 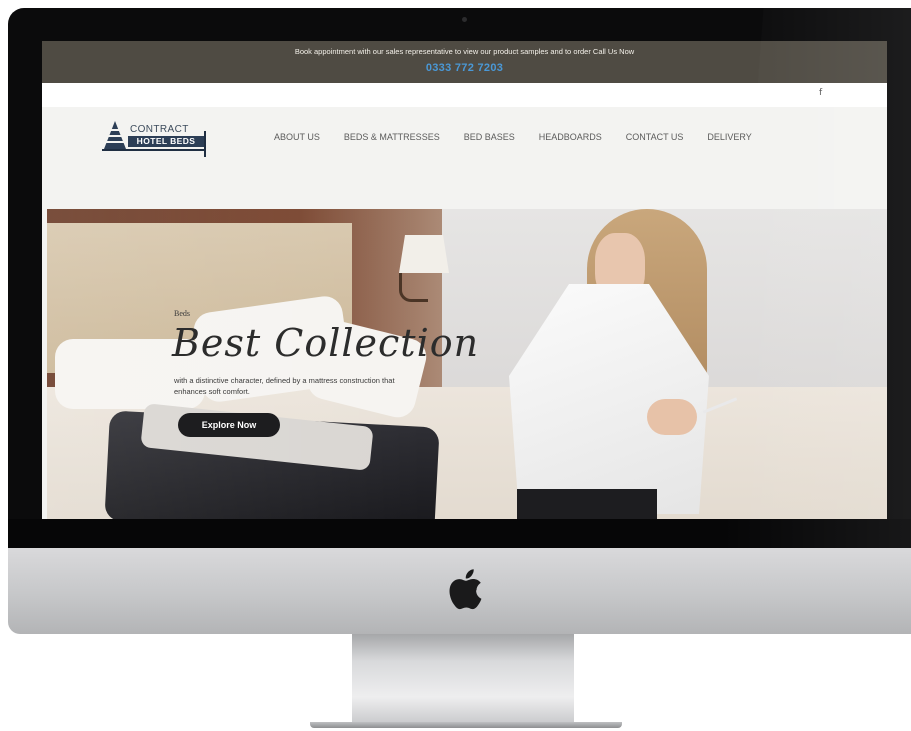 What do you see at coordinates (463, 679) in the screenshot?
I see `monitor-stand` at bounding box center [463, 679].